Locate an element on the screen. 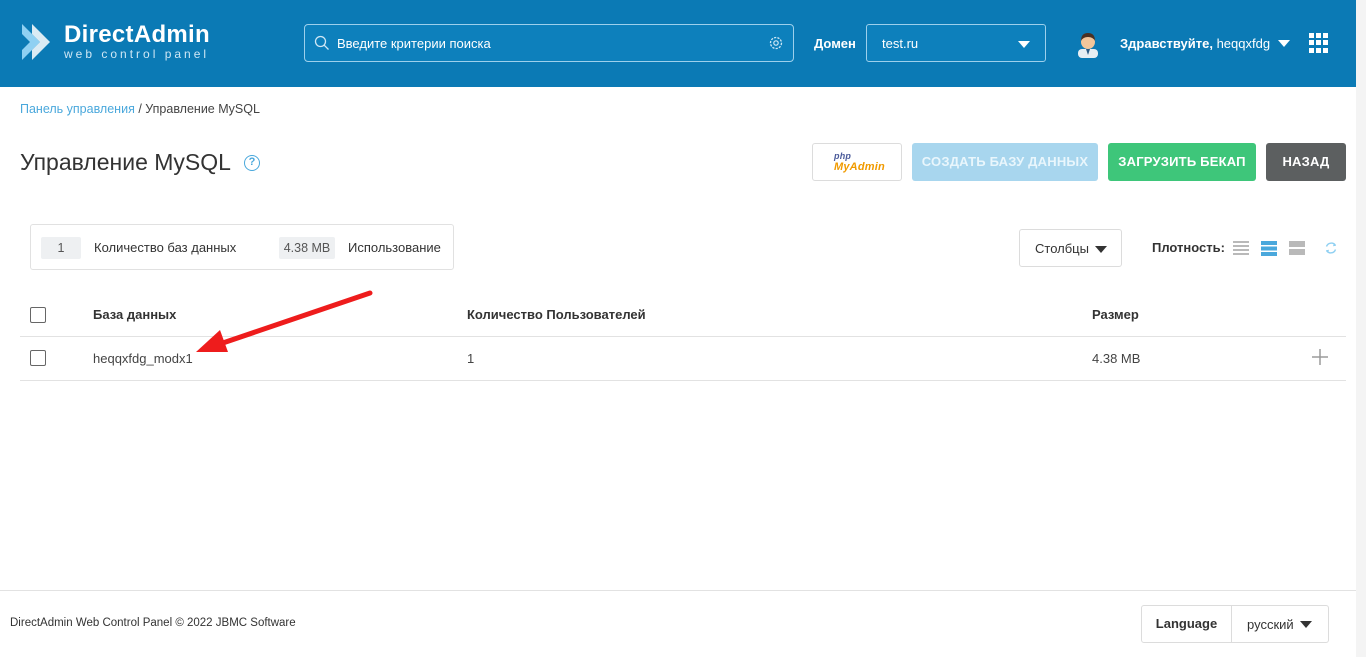  density-compact-icon is located at coordinates (1241, 248).